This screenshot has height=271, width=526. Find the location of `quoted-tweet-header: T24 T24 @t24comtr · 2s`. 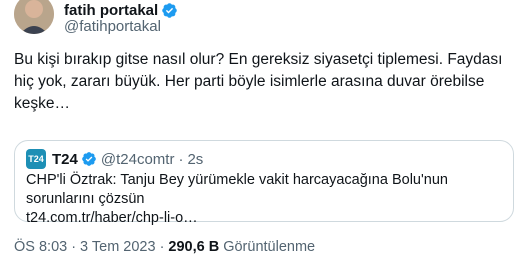

quoted-tweet-header: T24 T24 @t24comtr · 2s is located at coordinates (114, 159).